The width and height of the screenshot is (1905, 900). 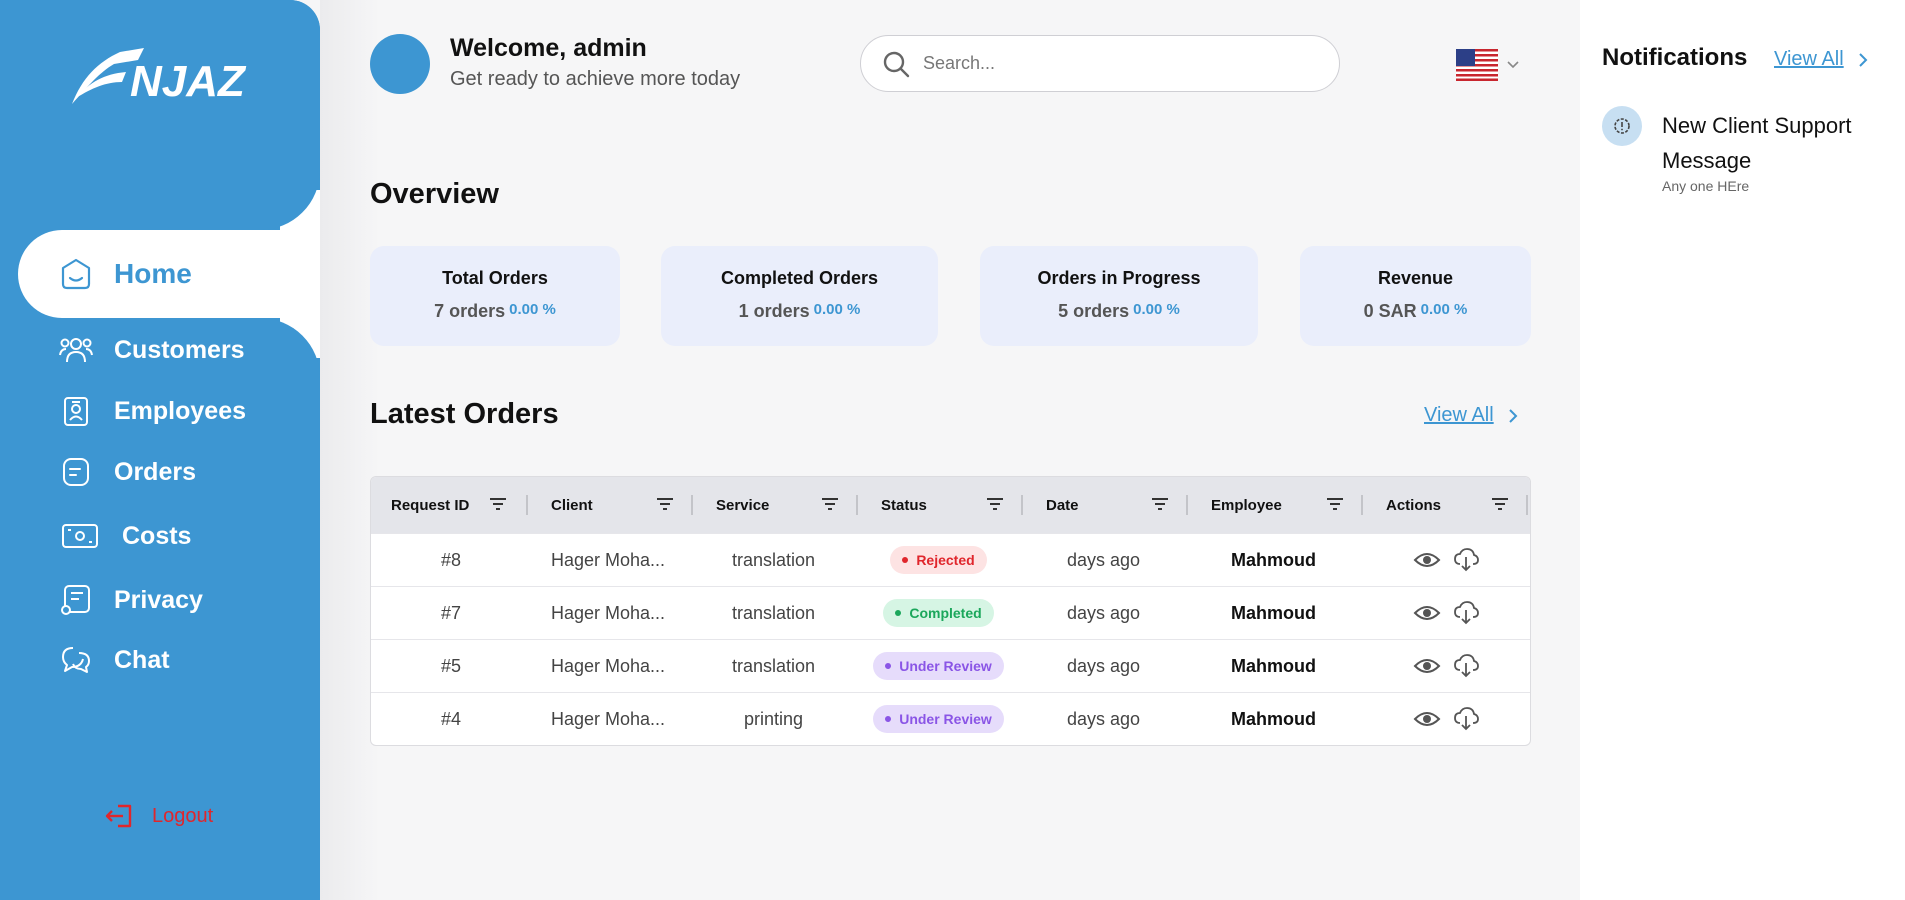 I want to click on column-header-date: Date, so click(x=1062, y=505).